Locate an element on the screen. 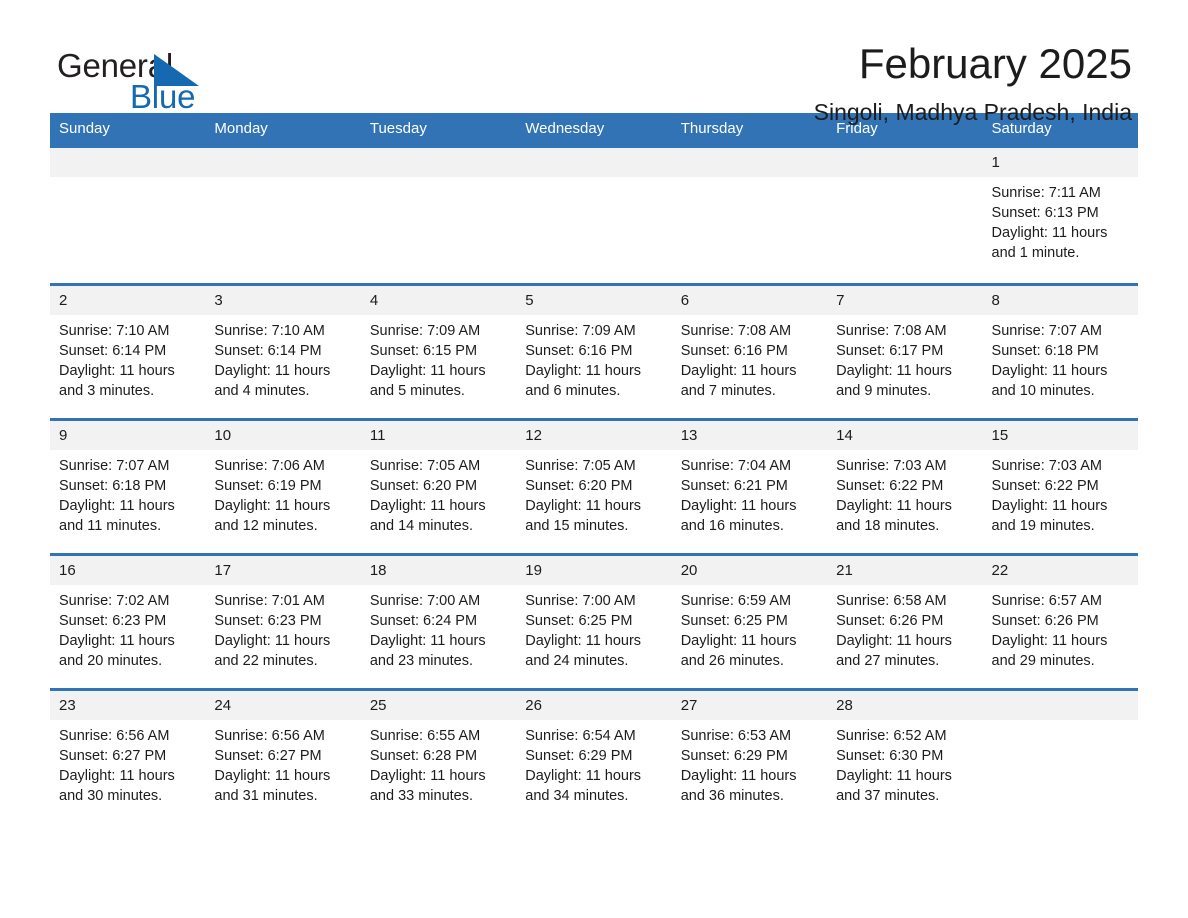 Image resolution: width=1188 pixels, height=918 pixels. day-number: 7 is located at coordinates (905, 300).